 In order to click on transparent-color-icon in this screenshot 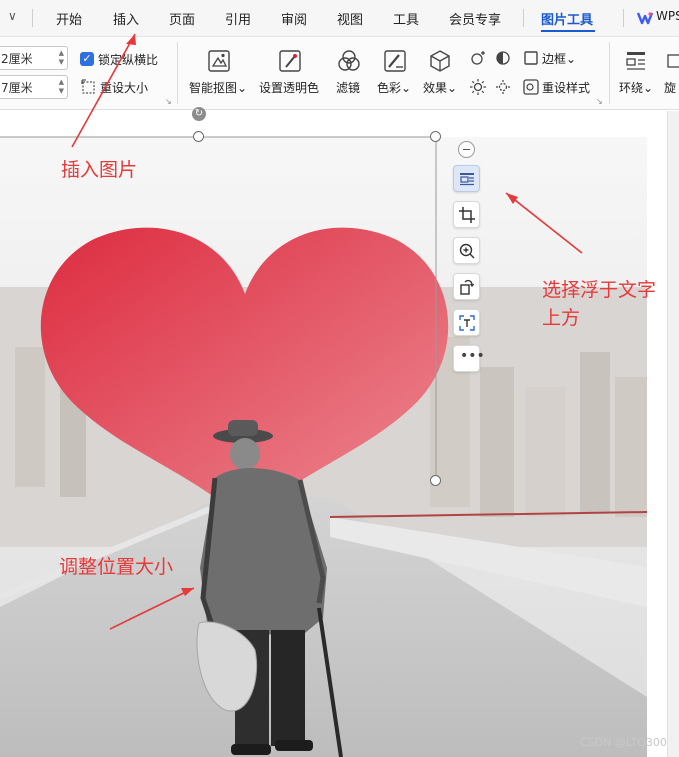, I will do `click(290, 61)`.